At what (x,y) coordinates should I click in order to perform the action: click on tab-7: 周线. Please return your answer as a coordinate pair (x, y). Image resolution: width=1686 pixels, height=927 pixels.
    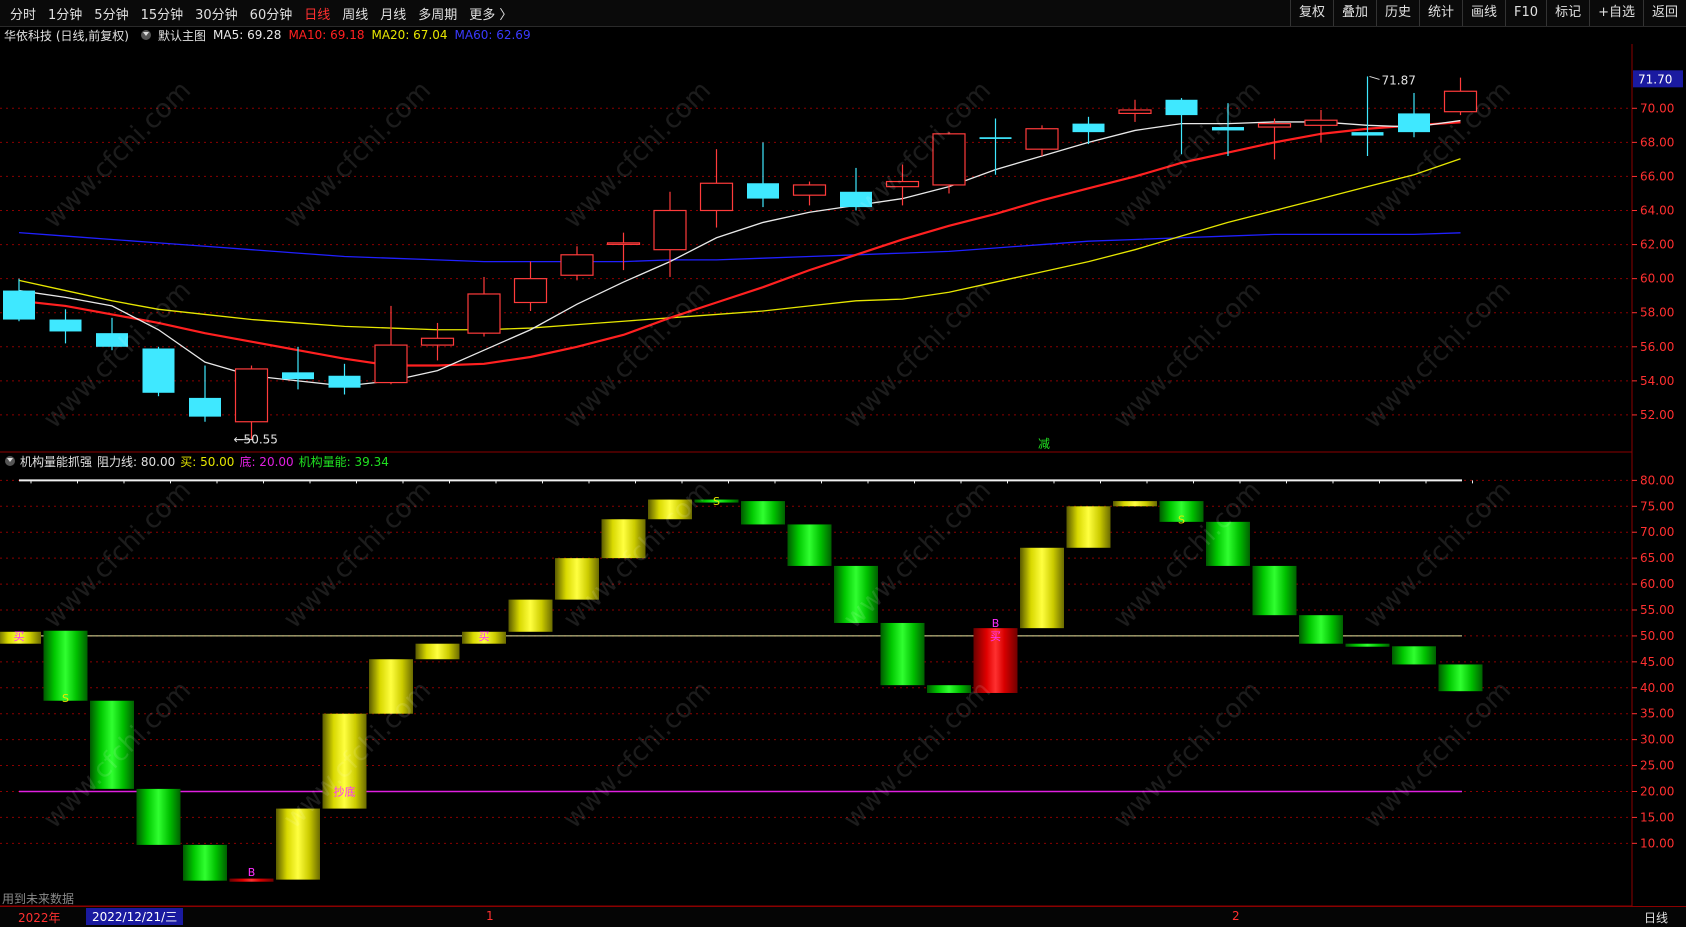
    Looking at the image, I should click on (355, 13).